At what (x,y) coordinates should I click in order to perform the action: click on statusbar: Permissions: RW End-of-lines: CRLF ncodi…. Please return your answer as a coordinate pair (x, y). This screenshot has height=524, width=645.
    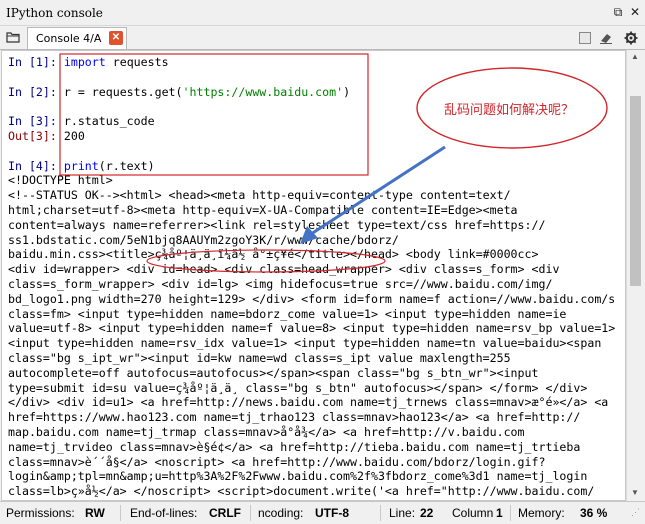
    Looking at the image, I should click on (322, 512).